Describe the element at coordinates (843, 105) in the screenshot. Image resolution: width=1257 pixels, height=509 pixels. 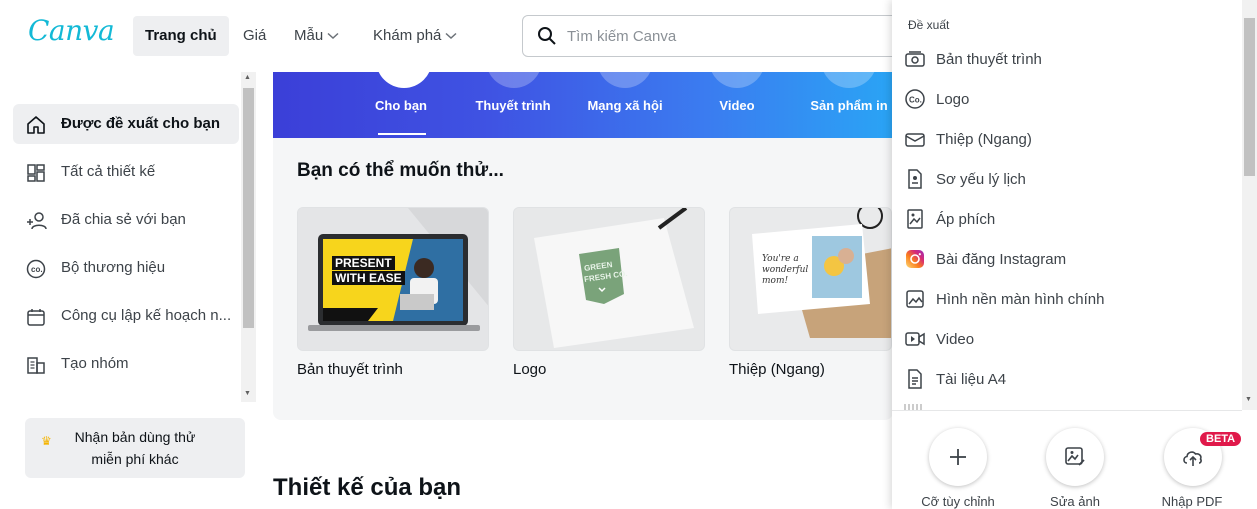
I see `hero-tab-print: Sản phẩm in` at that location.